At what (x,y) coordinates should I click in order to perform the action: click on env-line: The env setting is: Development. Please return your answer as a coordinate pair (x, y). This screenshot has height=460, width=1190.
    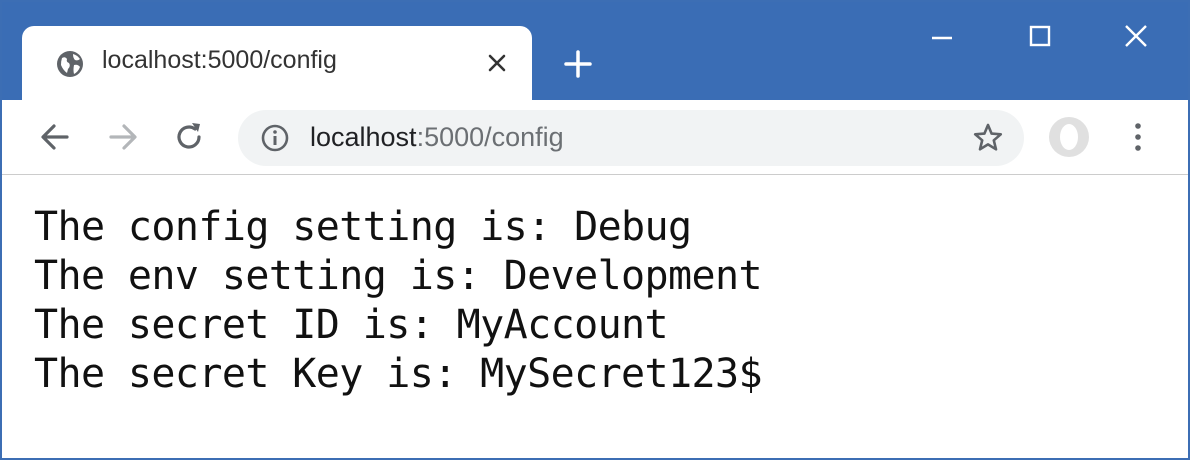
    Looking at the image, I should click on (398, 276).